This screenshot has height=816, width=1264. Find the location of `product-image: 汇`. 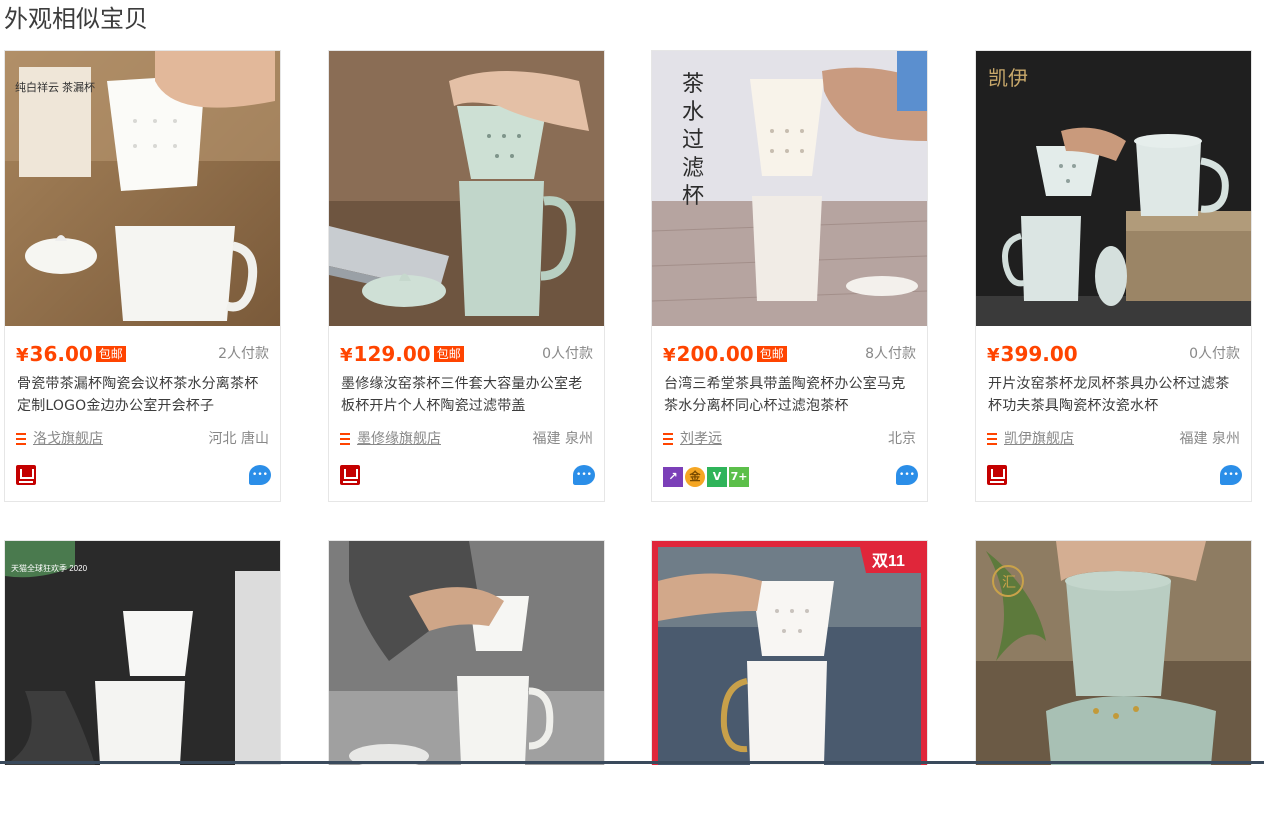

product-image: 汇 is located at coordinates (1113, 678).